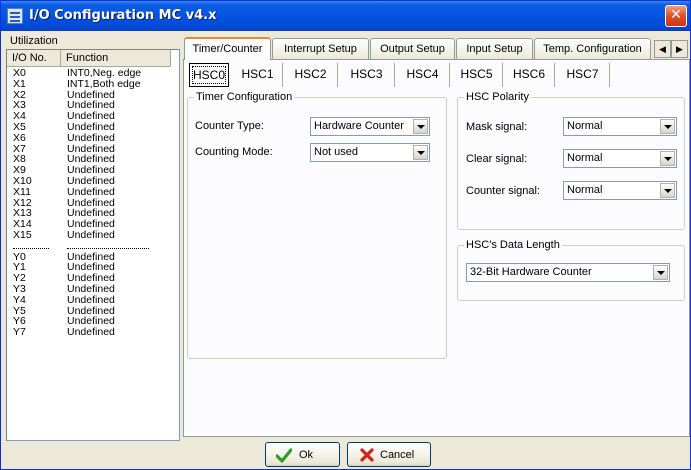 This screenshot has width=691, height=470. What do you see at coordinates (359, 126) in the screenshot?
I see `counter-type-value: Hardware Counter` at bounding box center [359, 126].